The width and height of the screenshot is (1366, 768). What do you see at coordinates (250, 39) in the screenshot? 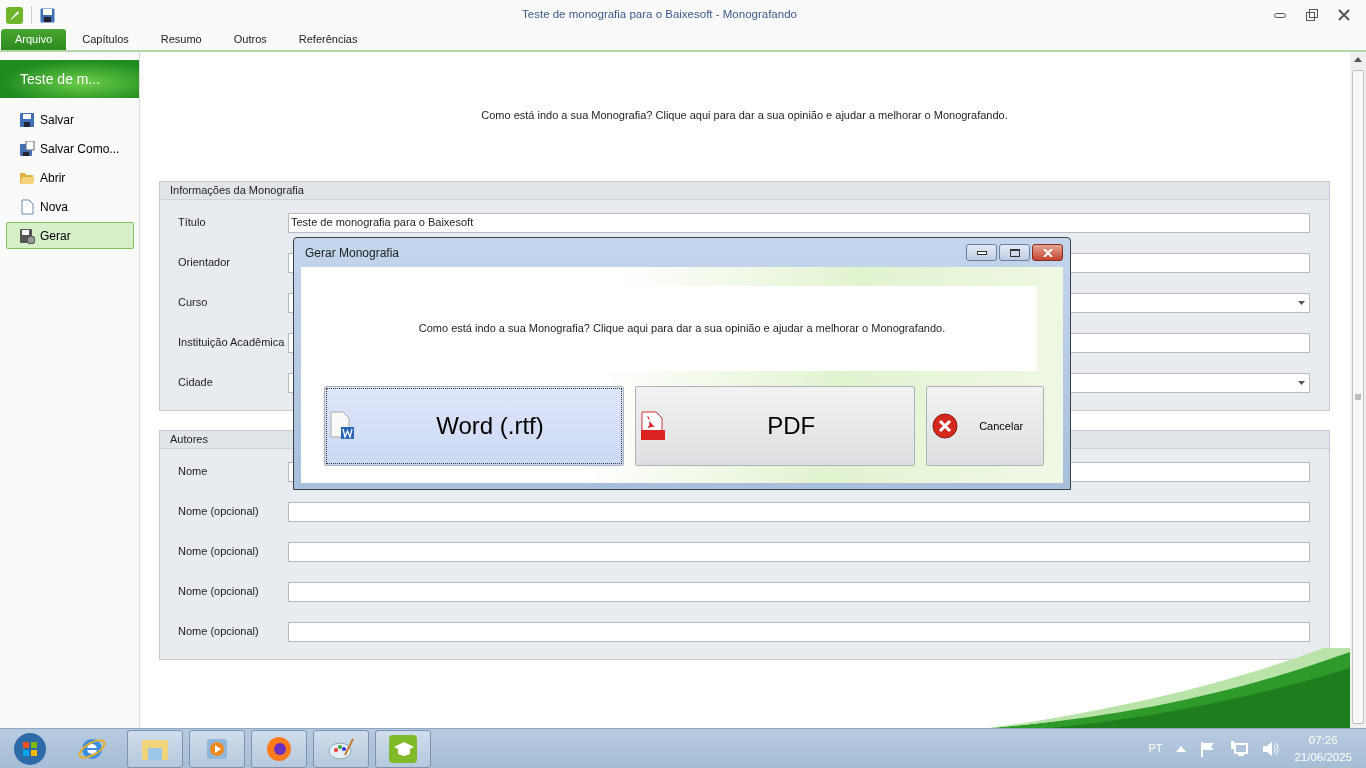
I see `tab: Outros` at bounding box center [250, 39].